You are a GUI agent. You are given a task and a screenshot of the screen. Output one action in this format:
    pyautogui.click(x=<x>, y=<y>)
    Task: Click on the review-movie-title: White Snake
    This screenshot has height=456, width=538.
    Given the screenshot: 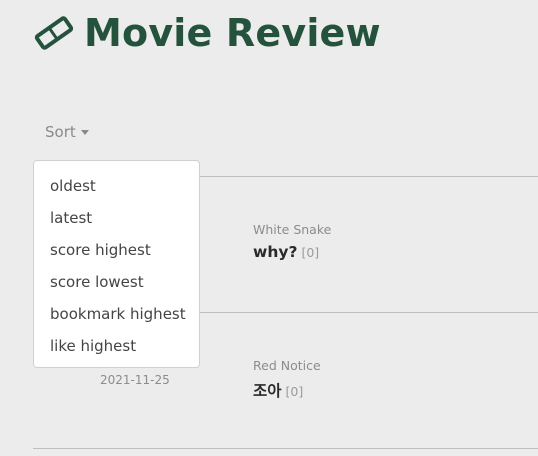 What is the action you would take?
    pyautogui.click(x=292, y=229)
    